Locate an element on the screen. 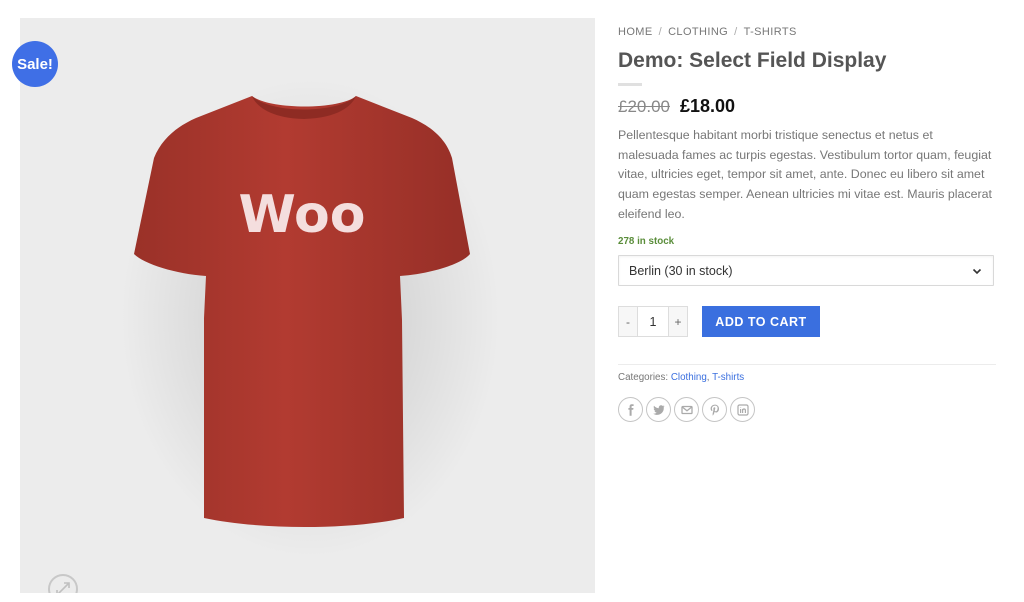  variation-selected-value: Berlin (30 in stock) is located at coordinates (681, 270).